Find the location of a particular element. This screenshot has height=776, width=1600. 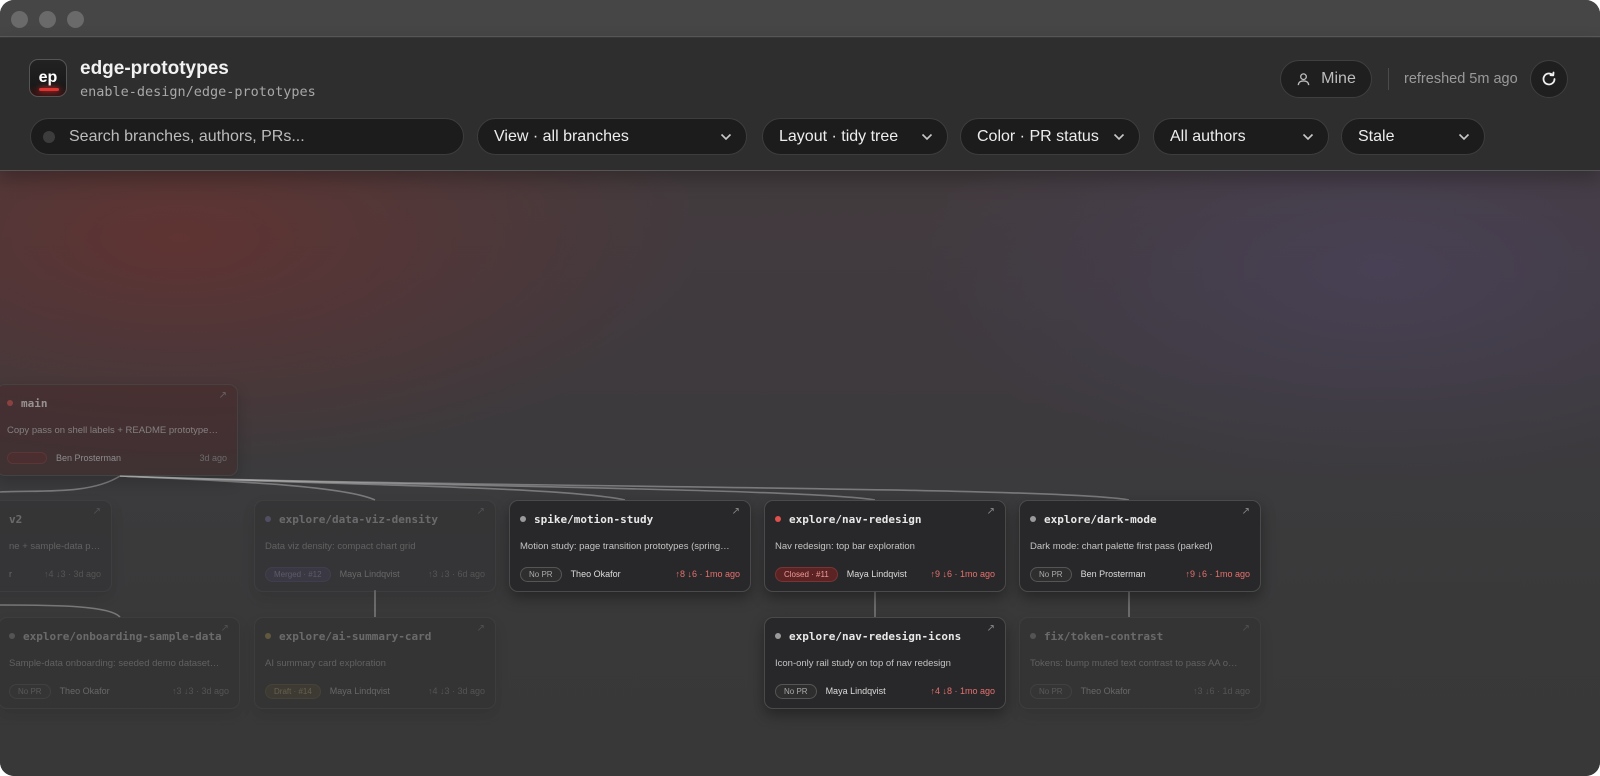

branch-stats: ↑4 ↓8 · 1mo ago is located at coordinates (962, 691).